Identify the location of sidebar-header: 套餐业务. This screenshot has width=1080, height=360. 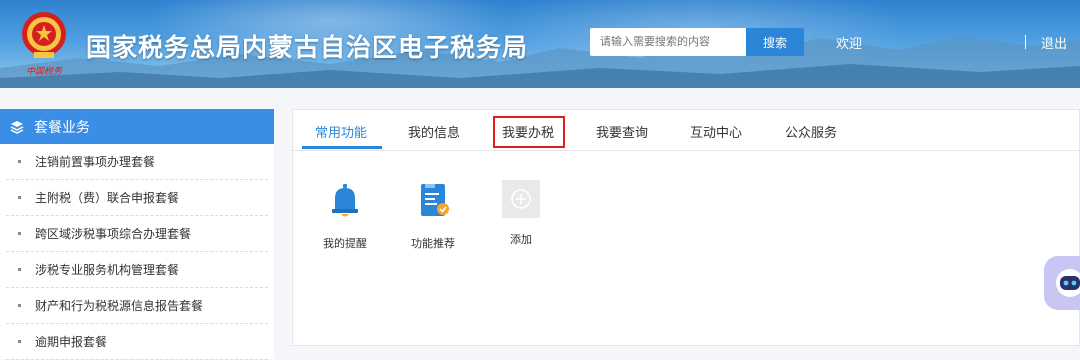
(137, 126).